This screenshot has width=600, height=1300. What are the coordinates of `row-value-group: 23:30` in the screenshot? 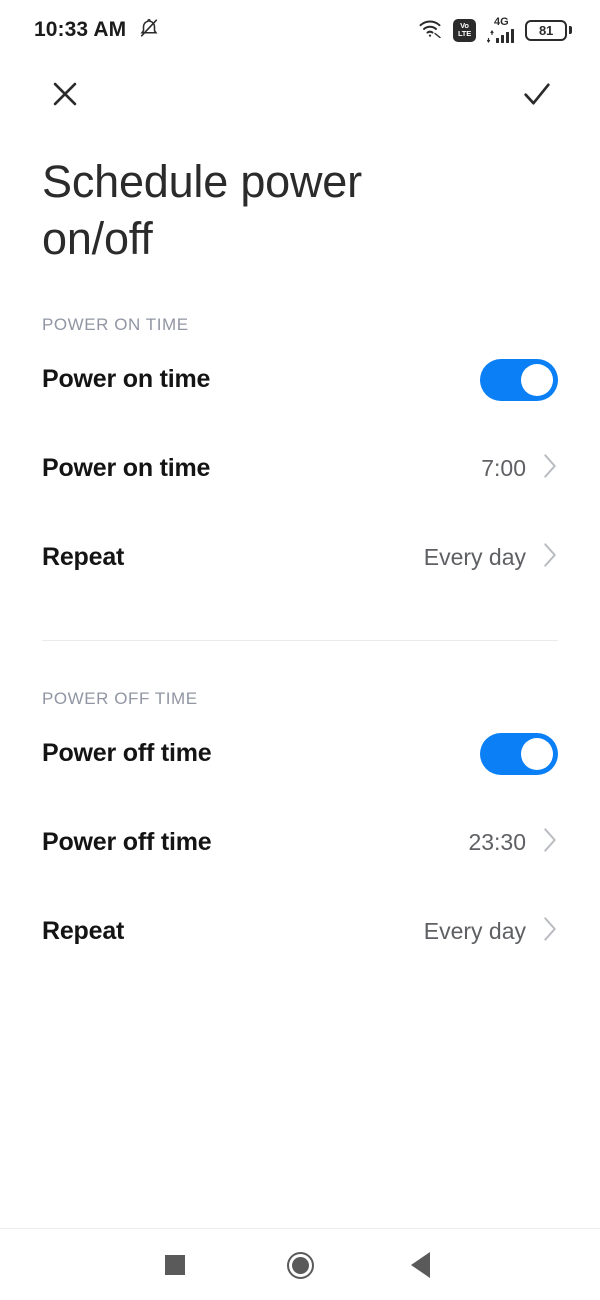 It's located at (513, 842).